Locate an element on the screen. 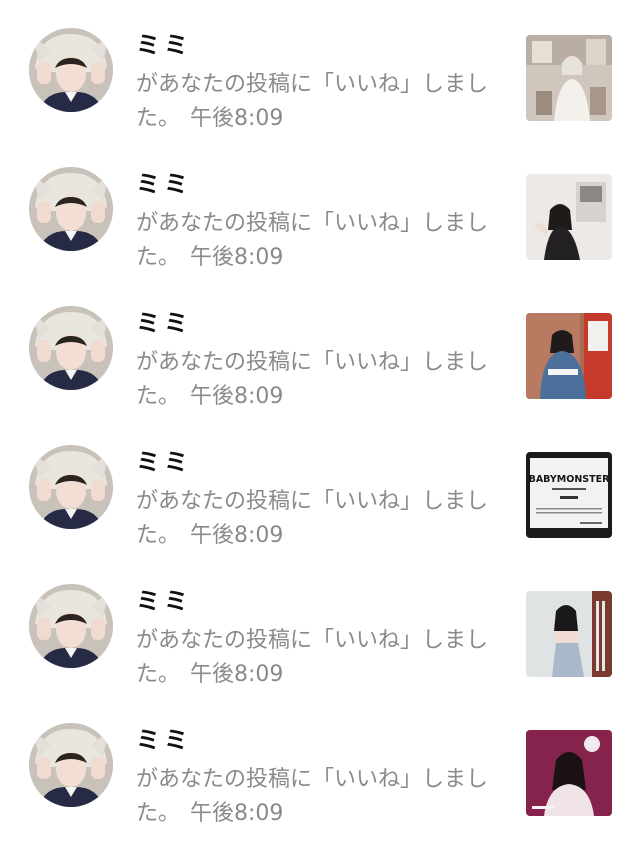 The width and height of the screenshot is (640, 853). post-photo-studio-icon is located at coordinates (569, 634).